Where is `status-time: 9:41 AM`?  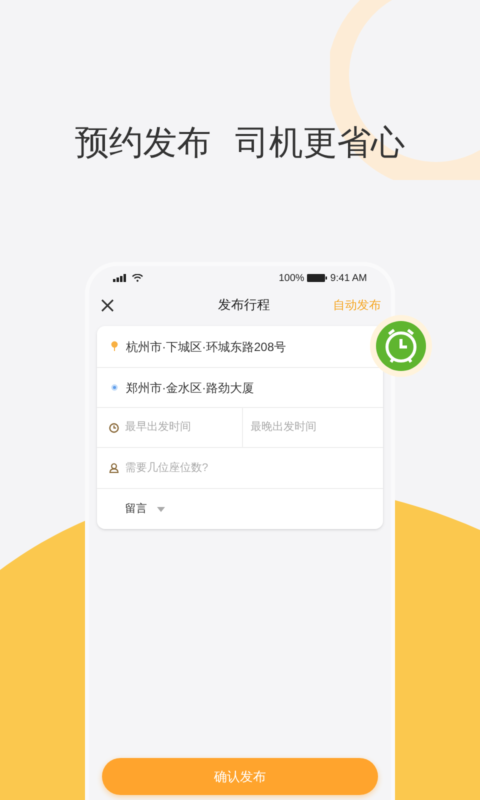
status-time: 9:41 AM is located at coordinates (348, 279).